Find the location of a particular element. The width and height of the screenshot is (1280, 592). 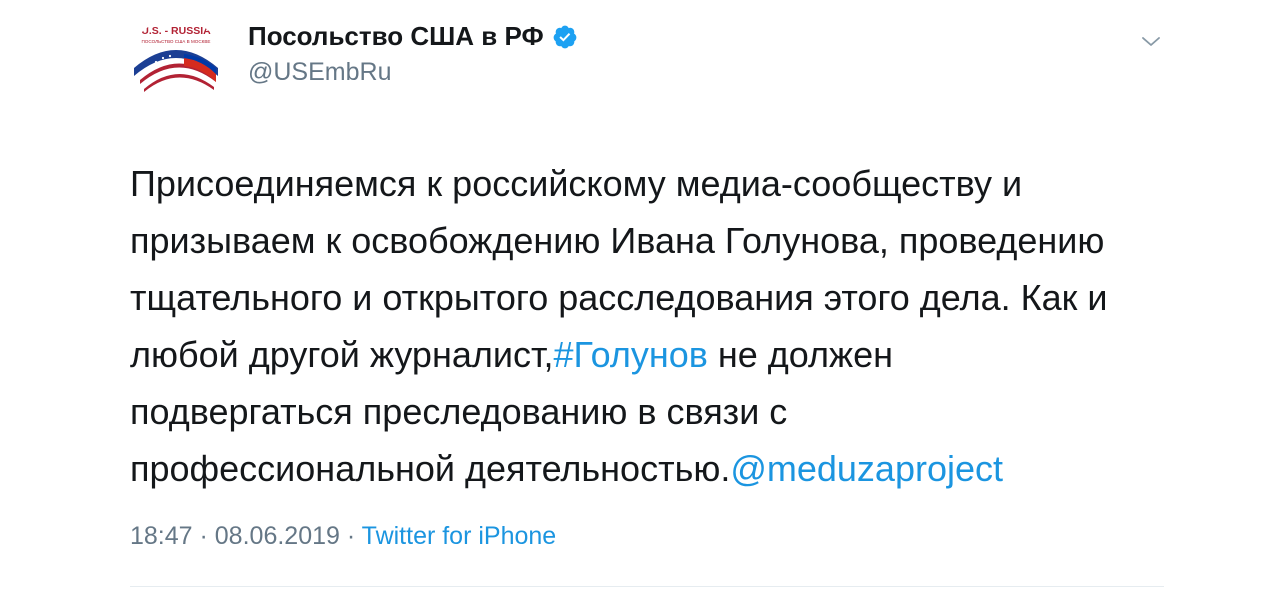

hashtag-link: #Голунов is located at coordinates (630, 354).